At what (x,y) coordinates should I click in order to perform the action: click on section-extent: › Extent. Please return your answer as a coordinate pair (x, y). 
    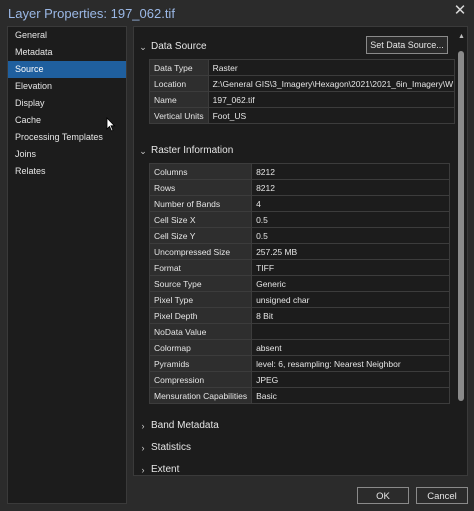
    Looking at the image, I should click on (159, 468).